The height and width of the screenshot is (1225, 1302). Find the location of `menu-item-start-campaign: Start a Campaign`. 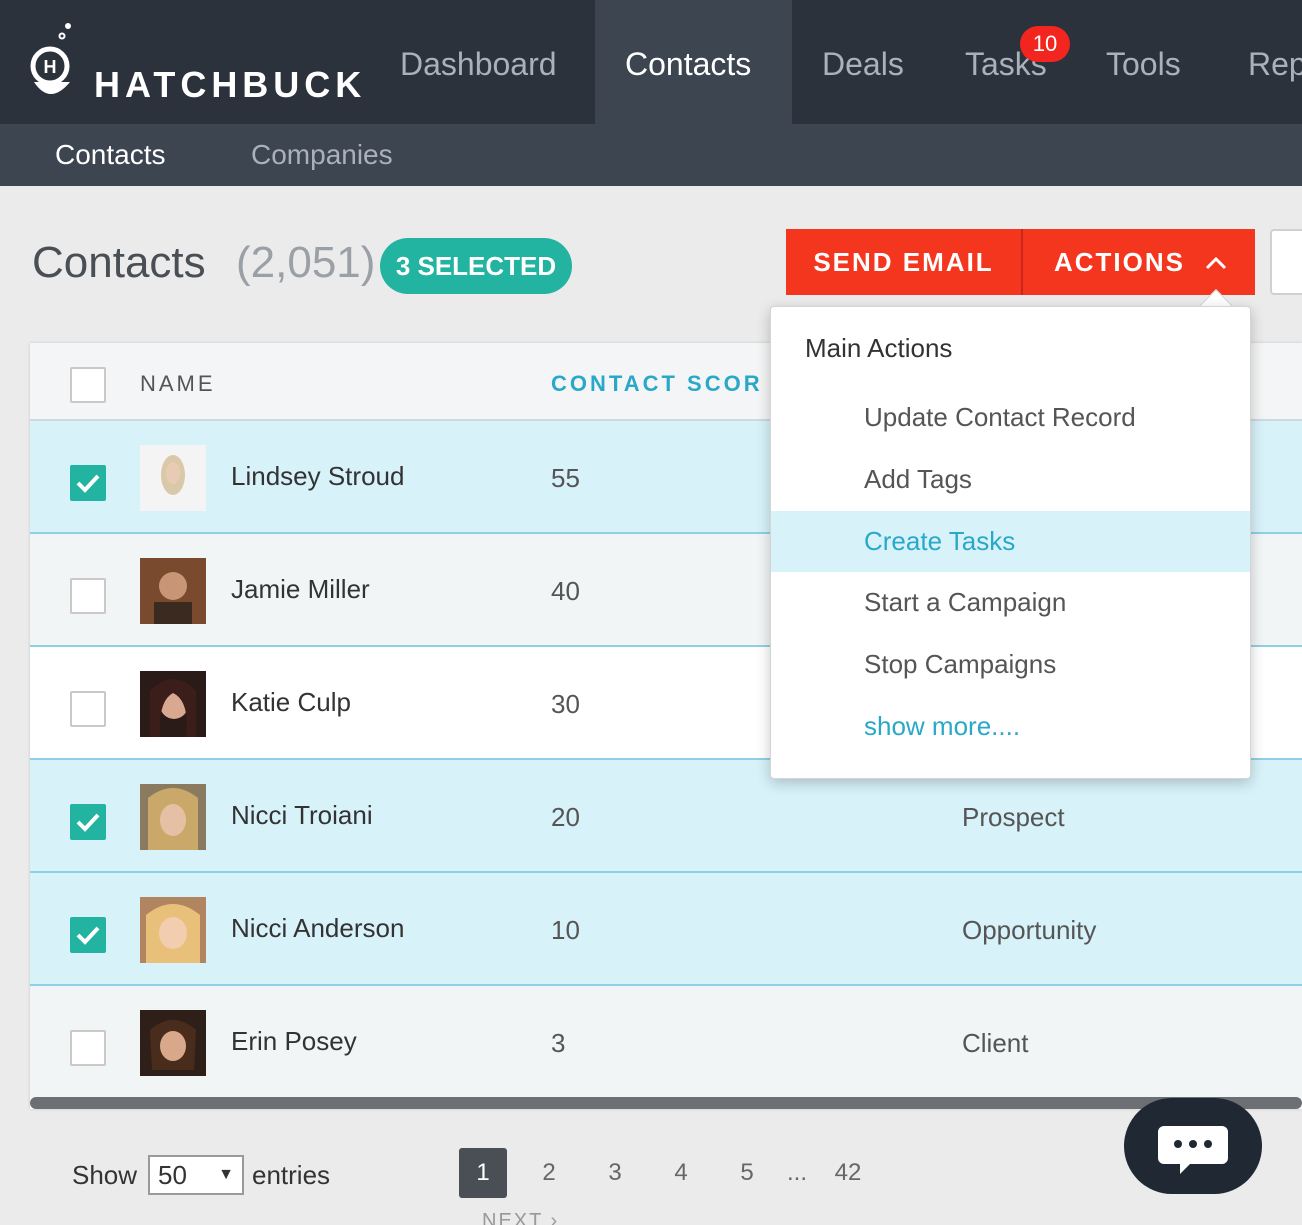

menu-item-start-campaign: Start a Campaign is located at coordinates (1010, 602).